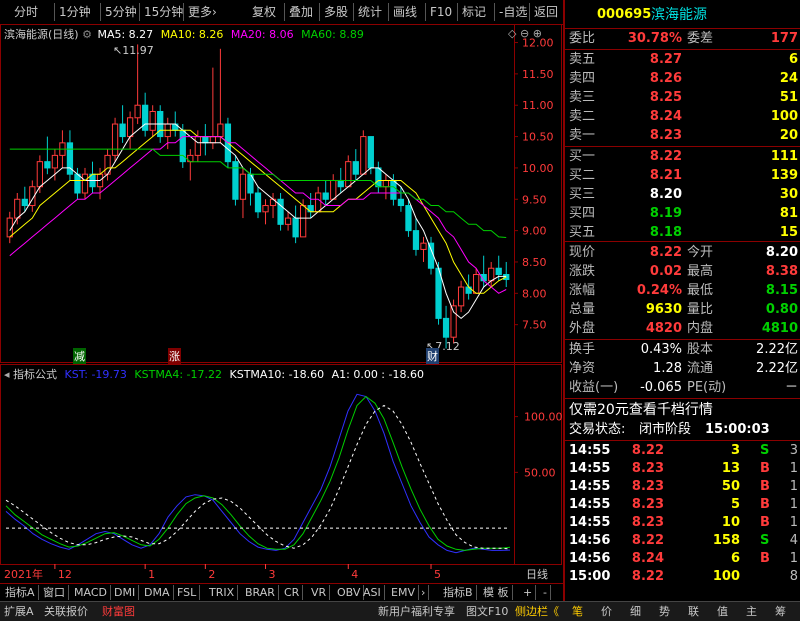  What do you see at coordinates (79, 356) in the screenshot?
I see `event-marker-reduce: 减` at bounding box center [79, 356].